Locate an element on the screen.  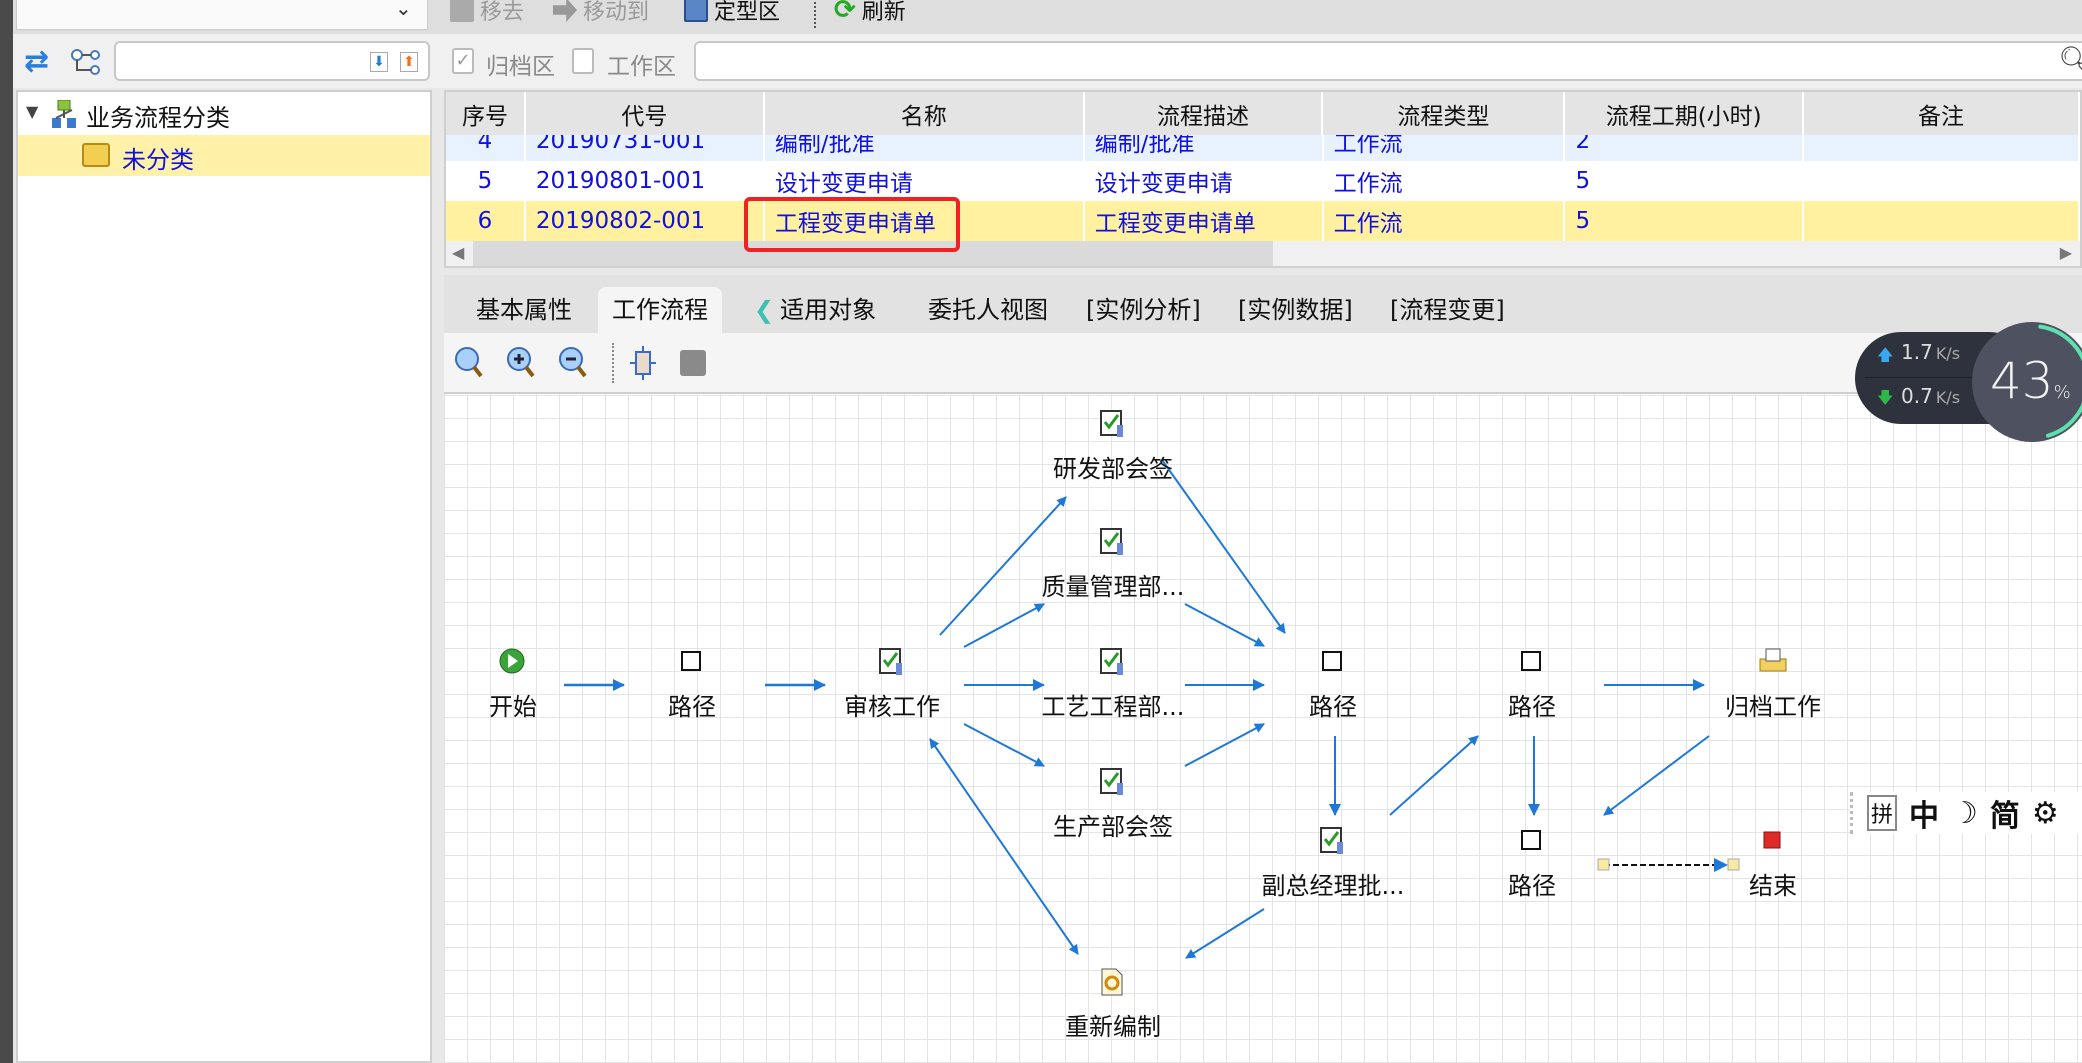
table-row-selected: 6 20190802-001 工程变更申请单 工程变更申请单 工作流 5 is located at coordinates (1263, 221).